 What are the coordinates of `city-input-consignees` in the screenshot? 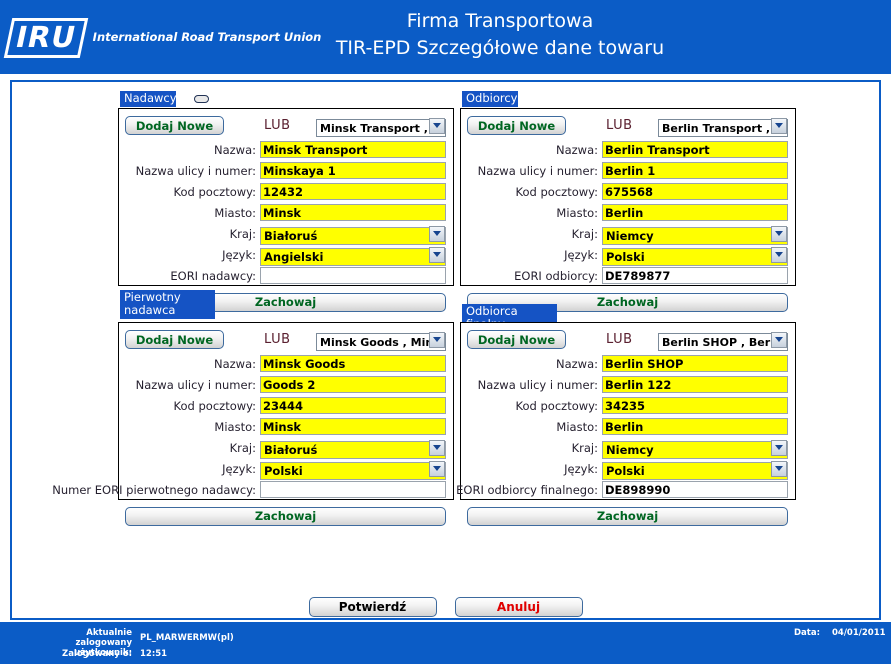 It's located at (695, 212).